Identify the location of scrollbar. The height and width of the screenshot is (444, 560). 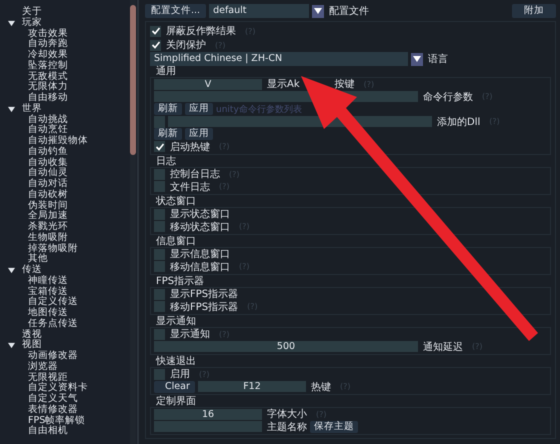
(133, 222).